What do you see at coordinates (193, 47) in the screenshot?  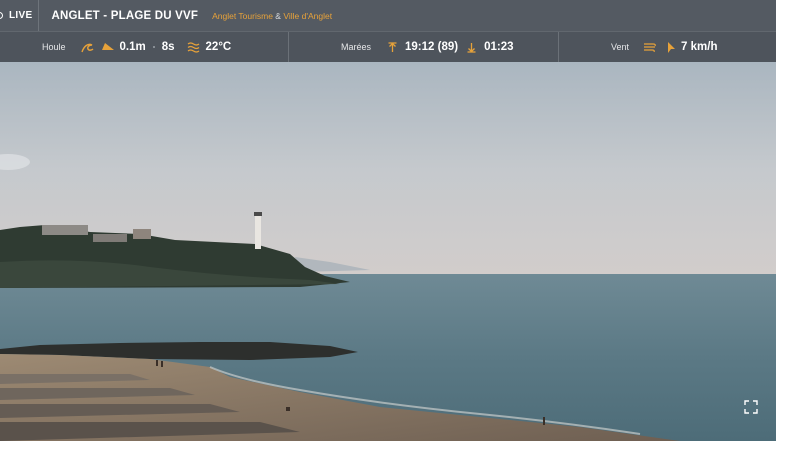 I see `water-temperature-icon` at bounding box center [193, 47].